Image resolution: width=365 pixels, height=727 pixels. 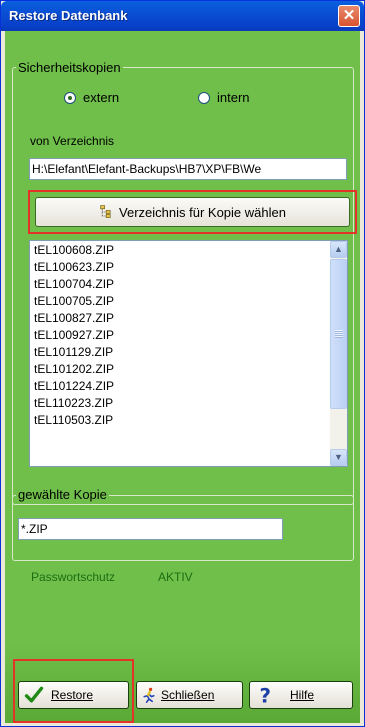 I want to click on folder-tree-icon, so click(x=105, y=211).